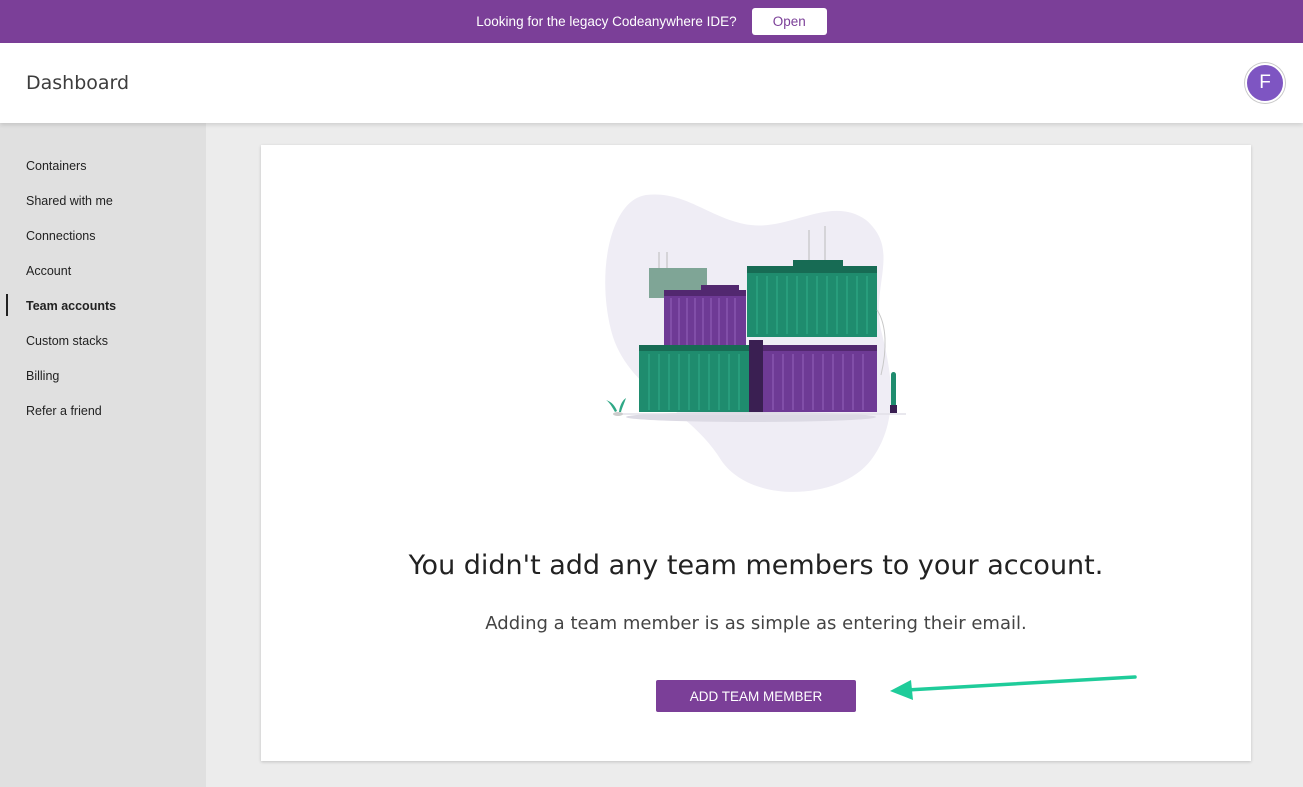 This screenshot has width=1303, height=787. Describe the element at coordinates (755, 343) in the screenshot. I see `shipping-containers-illustration` at that location.